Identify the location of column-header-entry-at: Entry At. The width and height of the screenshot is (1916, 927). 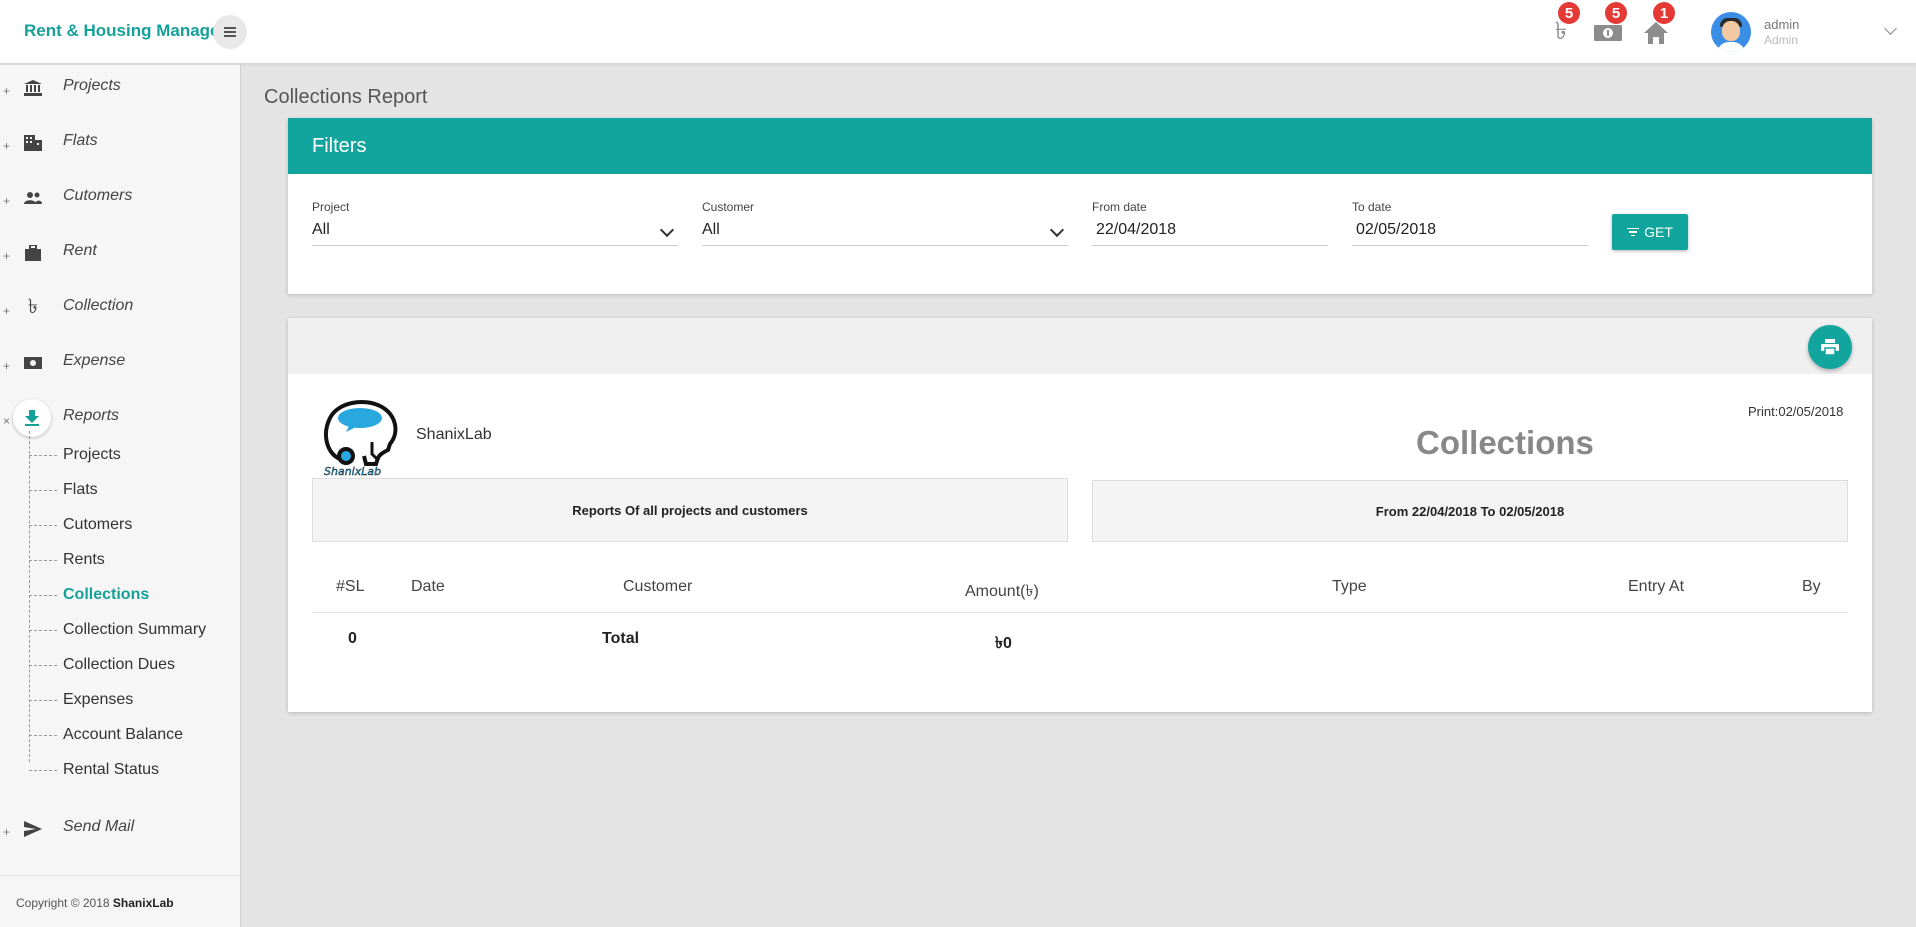
(1656, 587).